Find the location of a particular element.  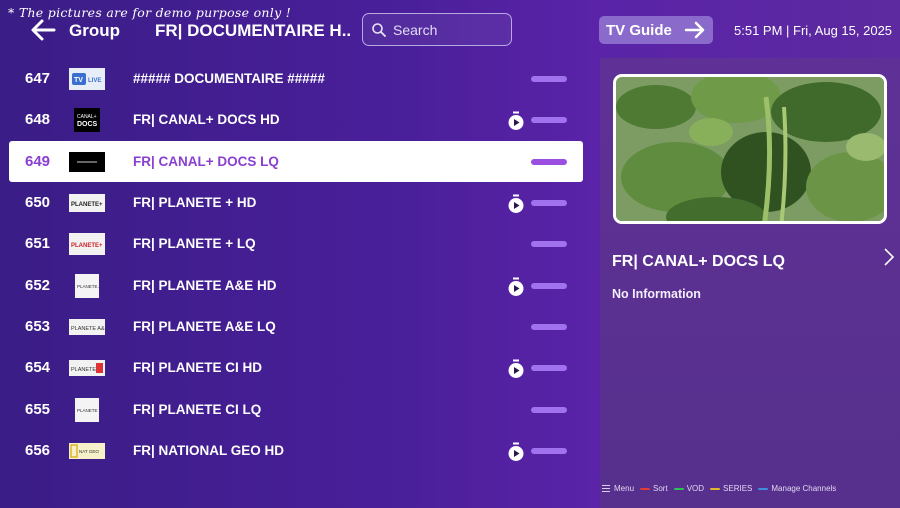

national-geo-logo: NAT GEO is located at coordinates (87, 450).